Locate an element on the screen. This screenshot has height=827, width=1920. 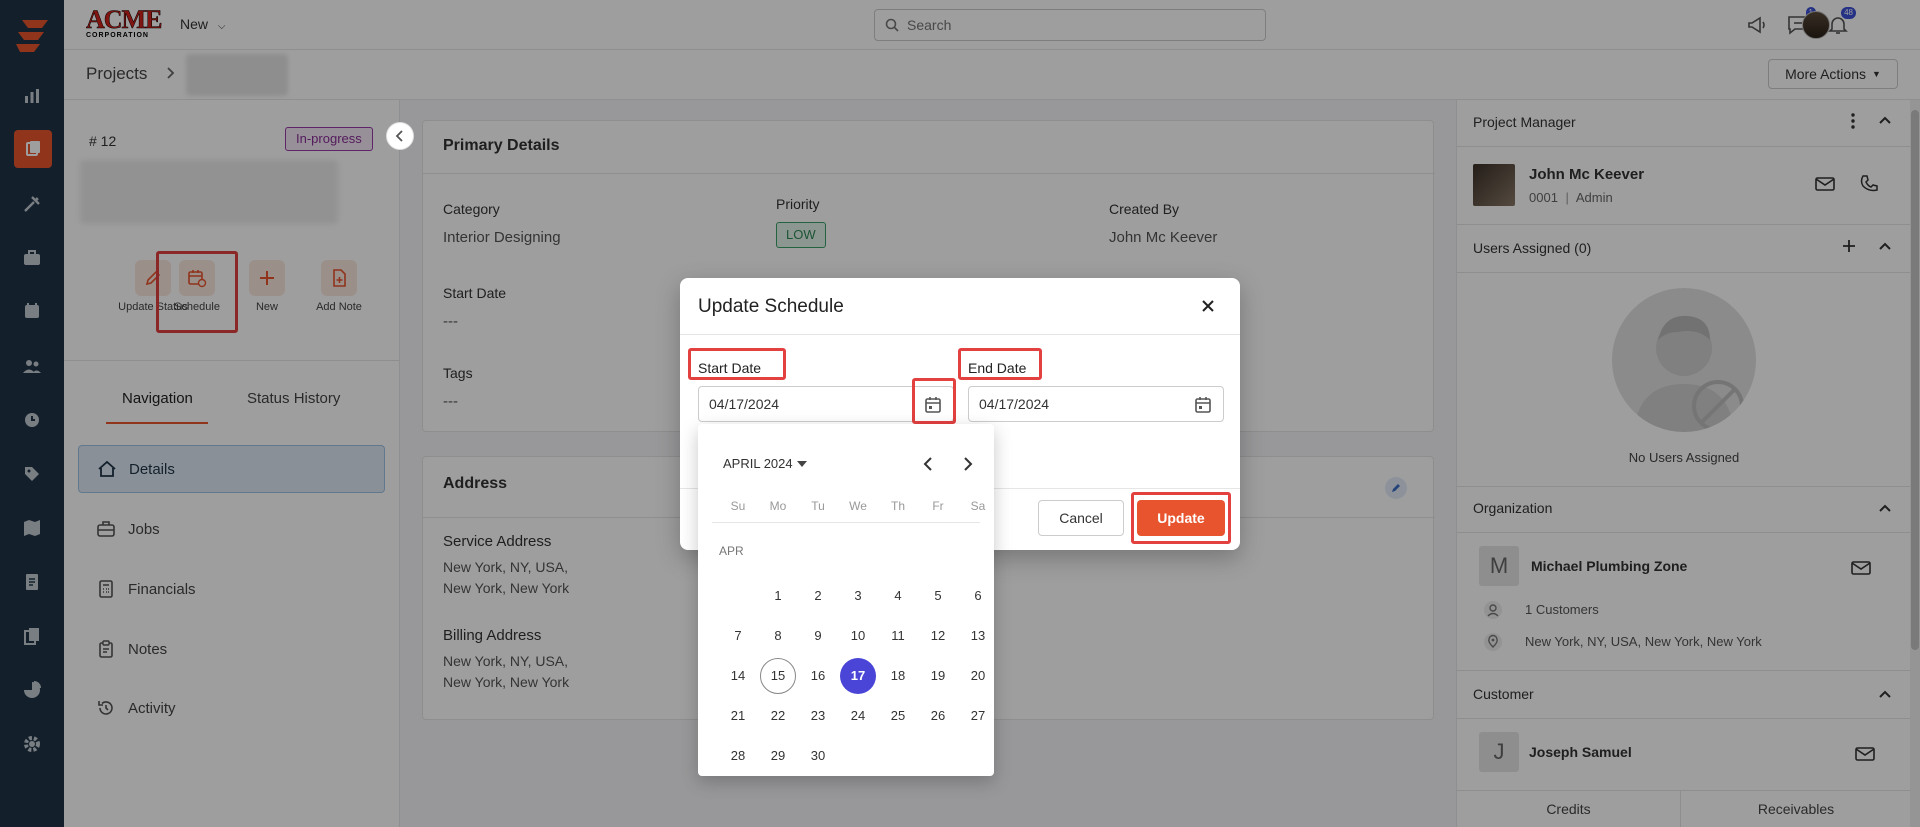
calendar-icon is located at coordinates (1203, 405).